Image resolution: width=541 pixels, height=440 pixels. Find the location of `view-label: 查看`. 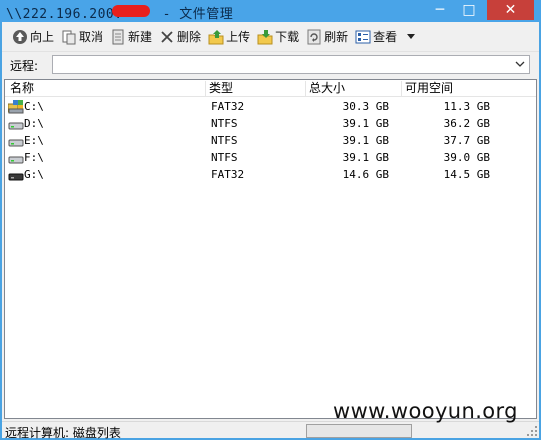

view-label: 查看 is located at coordinates (385, 37).